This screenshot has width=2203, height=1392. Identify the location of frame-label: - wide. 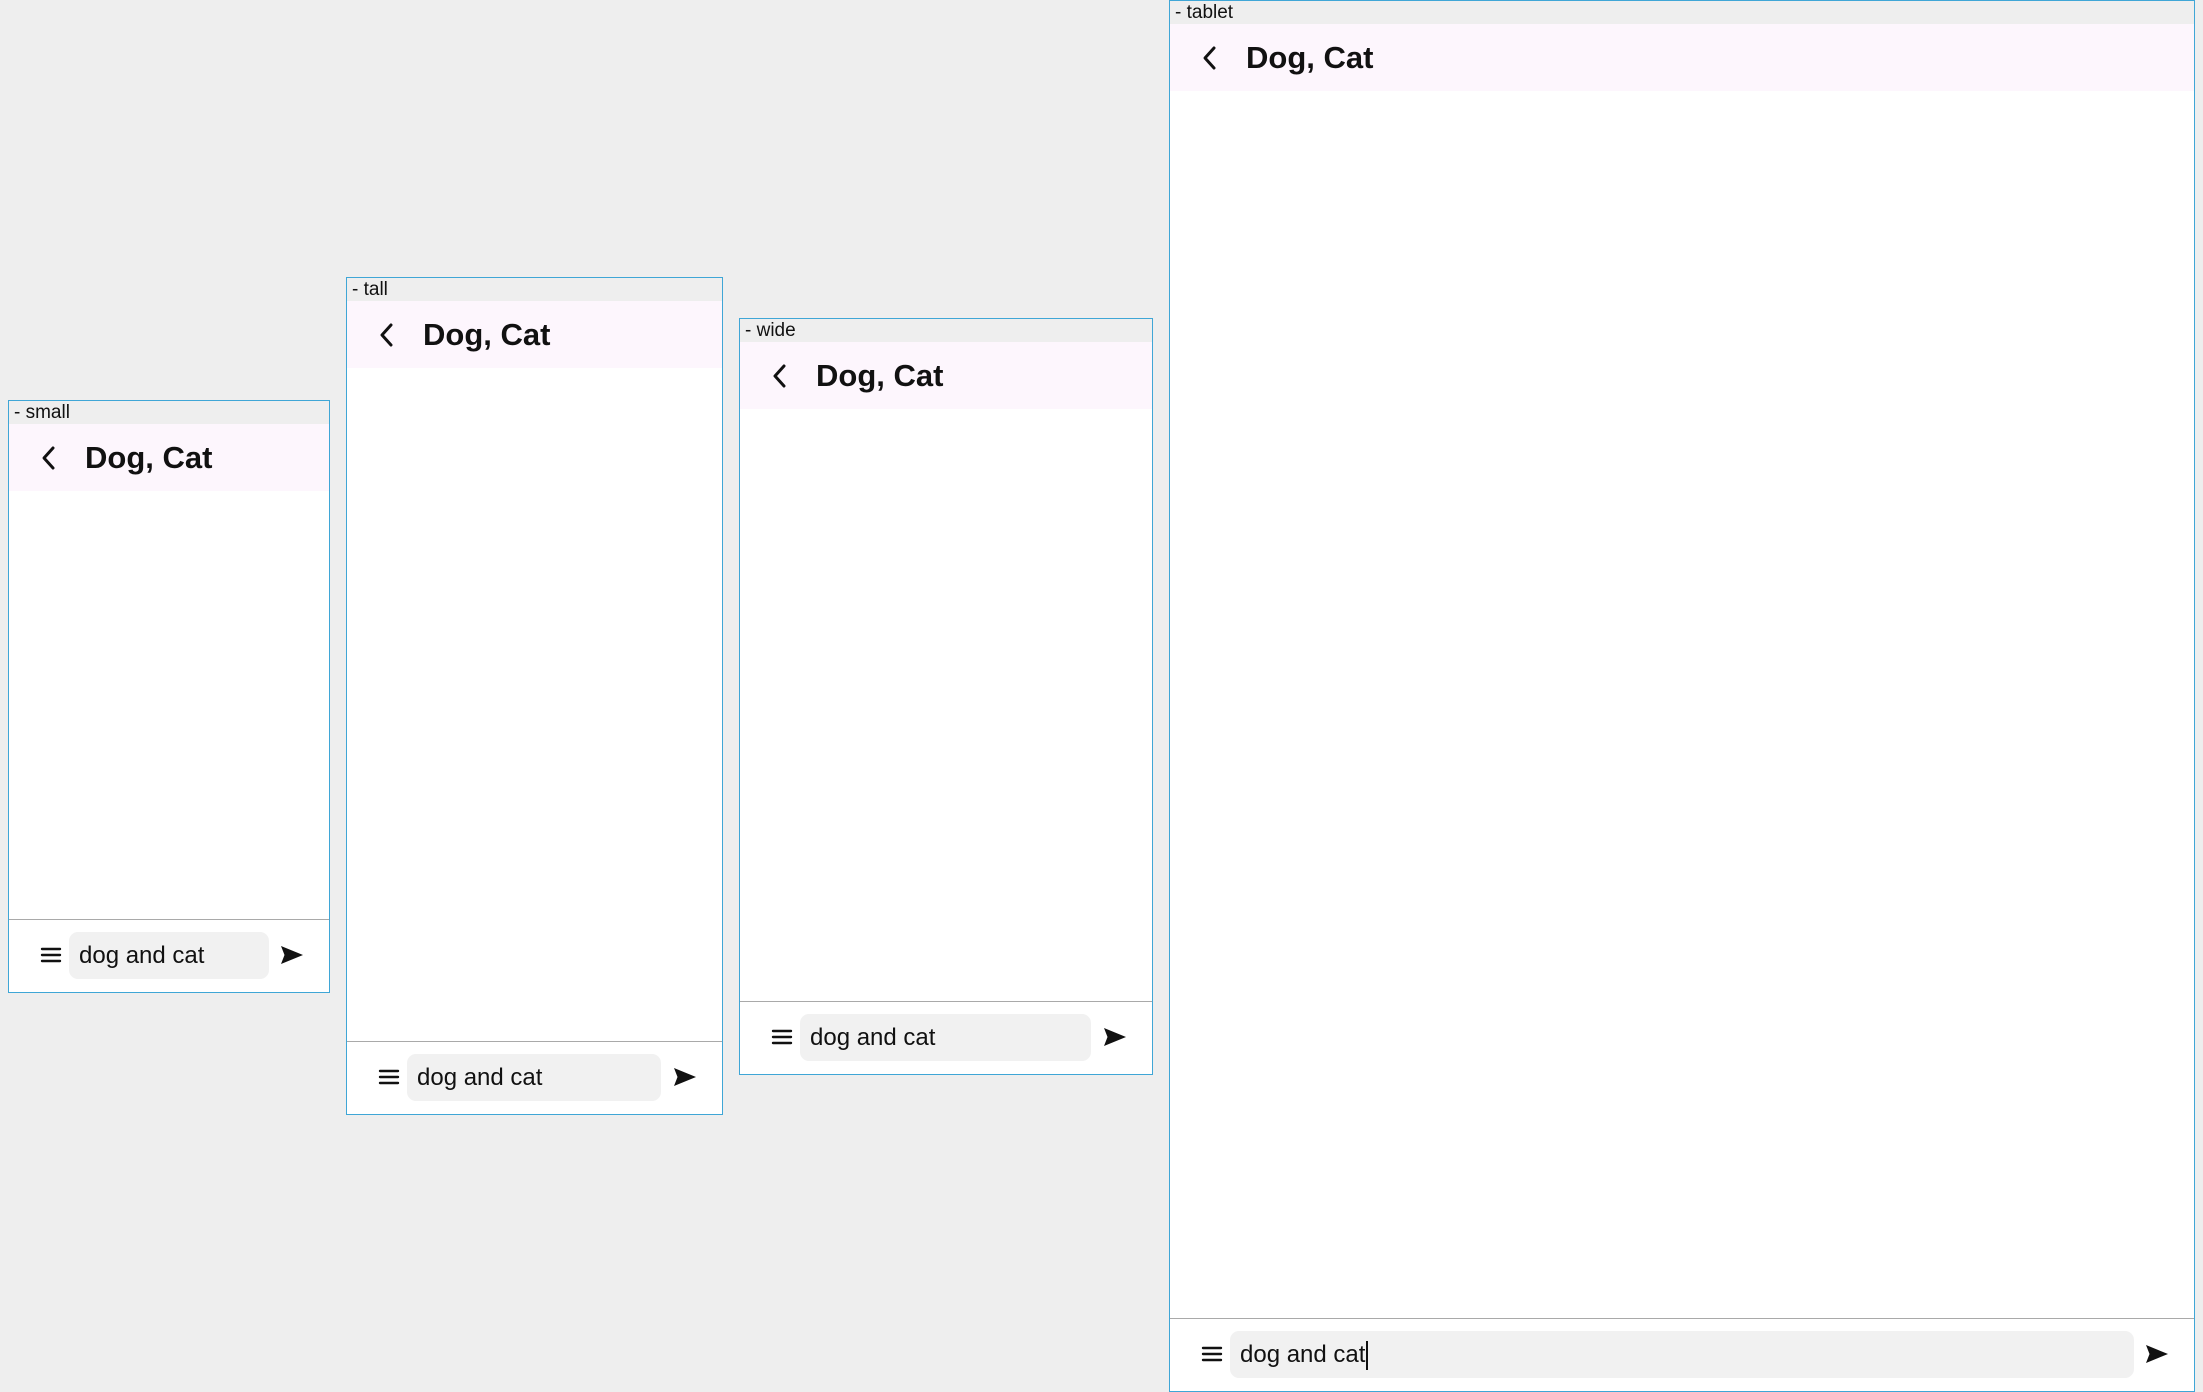
(946, 330).